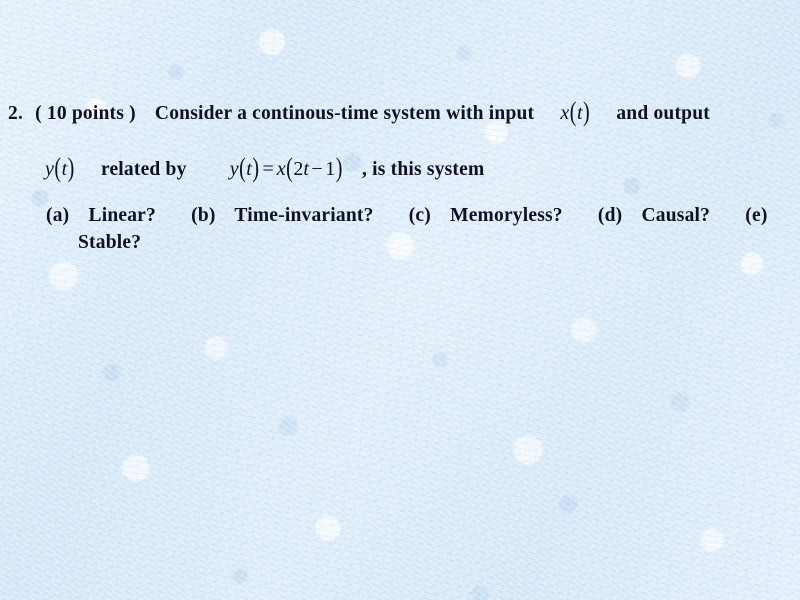 The width and height of the screenshot is (800, 600). I want to click on input-signal-close-paren: ), so click(586, 112).